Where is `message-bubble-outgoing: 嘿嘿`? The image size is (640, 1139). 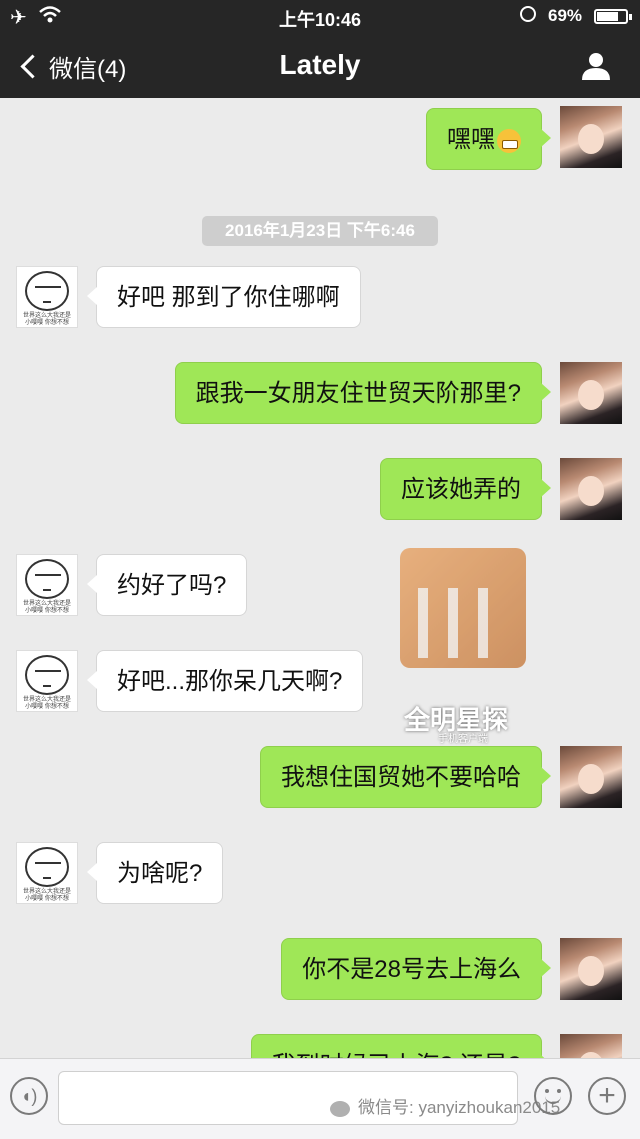
message-bubble-outgoing: 嘿嘿 is located at coordinates (488, 139).